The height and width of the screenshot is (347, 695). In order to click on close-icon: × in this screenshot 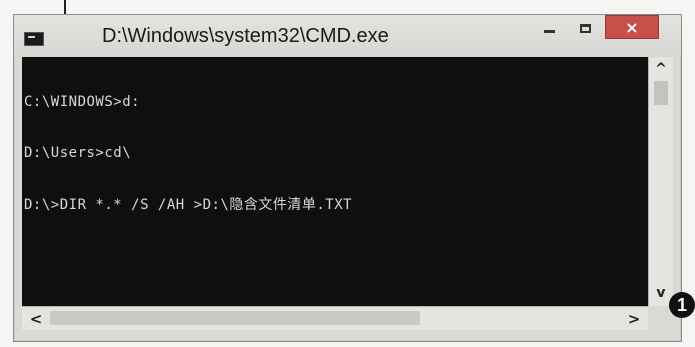, I will do `click(632, 27)`.